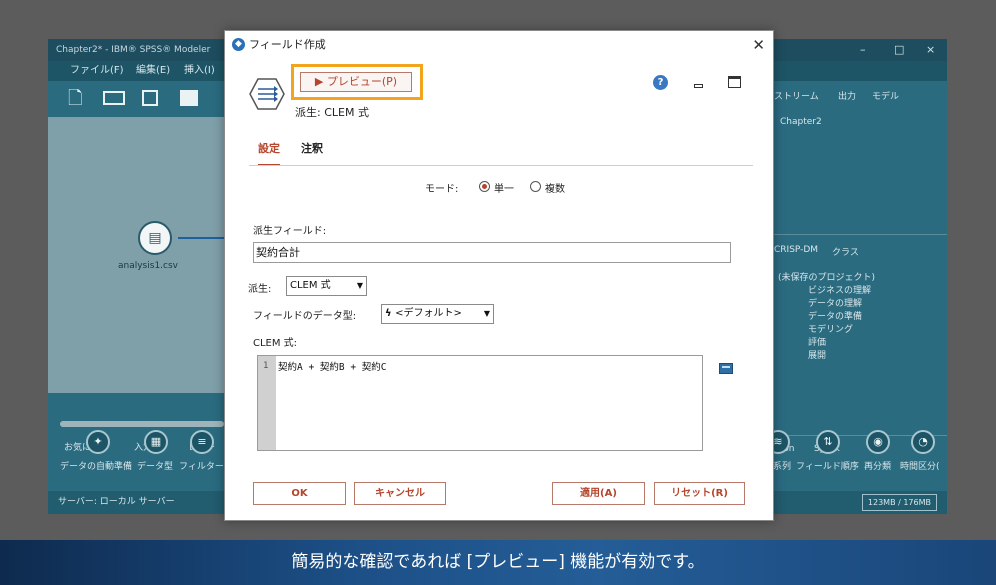 The height and width of the screenshot is (585, 996). What do you see at coordinates (400, 493) in the screenshot?
I see `cancel-button: キャンセル` at bounding box center [400, 493].